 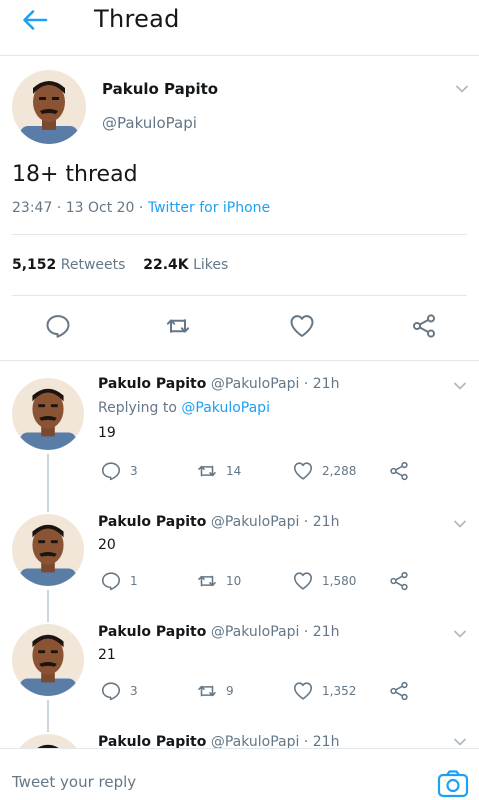 What do you see at coordinates (107, 433) in the screenshot?
I see `reply-text: 19` at bounding box center [107, 433].